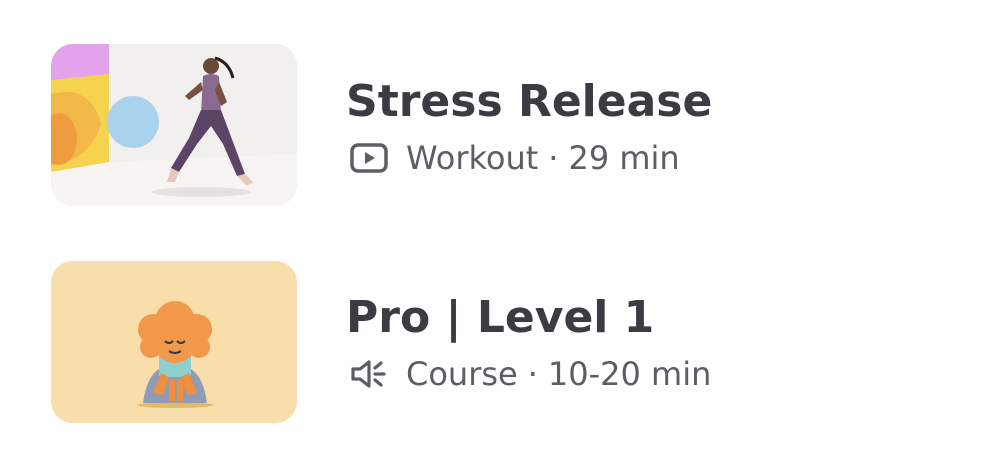  Describe the element at coordinates (369, 374) in the screenshot. I see `audio-speaker-icon` at that location.